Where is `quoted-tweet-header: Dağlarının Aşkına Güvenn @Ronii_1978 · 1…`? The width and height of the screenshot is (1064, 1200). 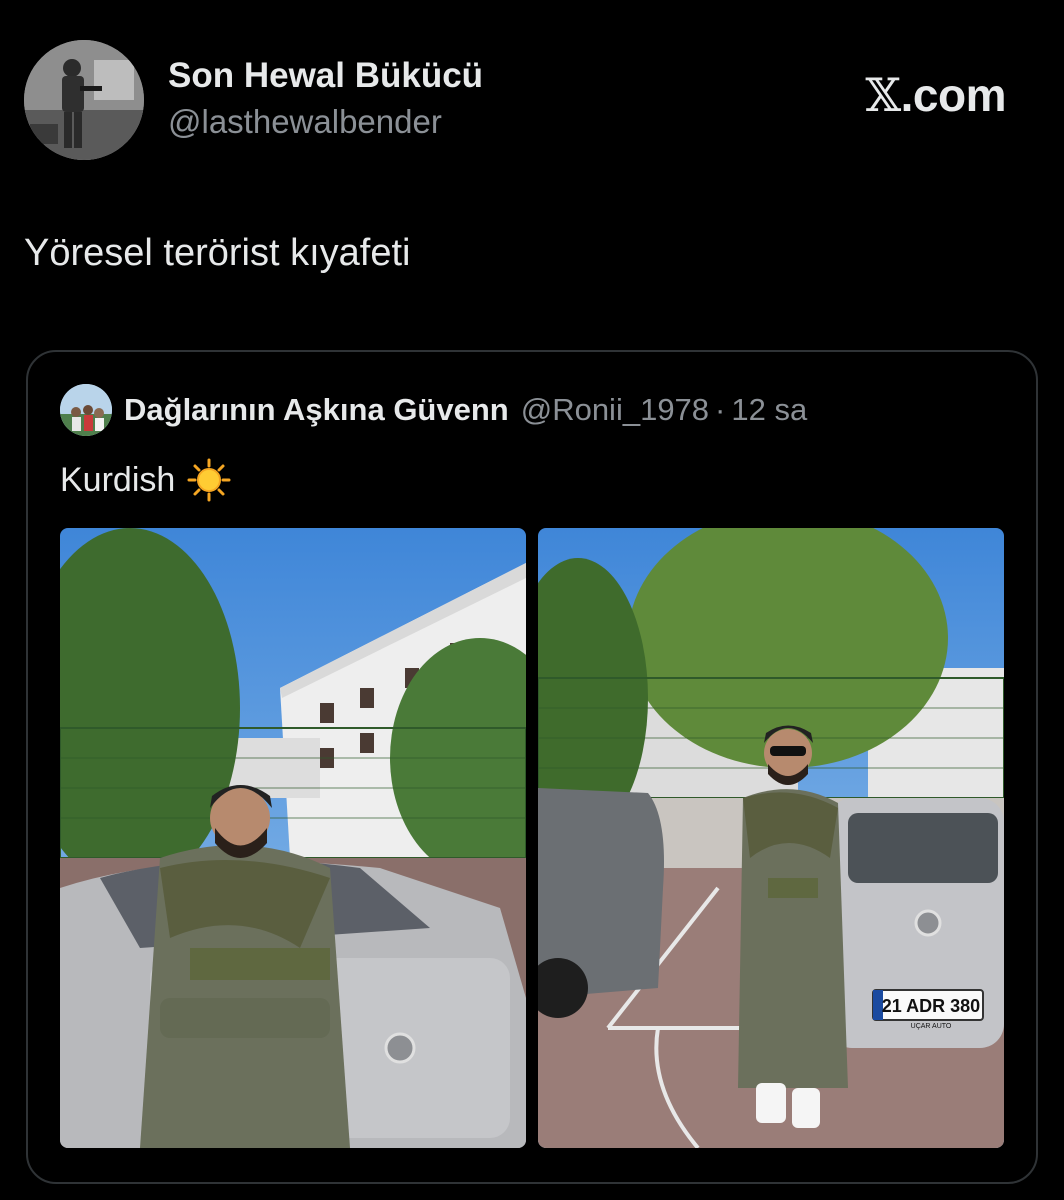 quoted-tweet-header: Dağlarının Aşkına Güvenn @Ronii_1978 · 1… is located at coordinates (433, 410).